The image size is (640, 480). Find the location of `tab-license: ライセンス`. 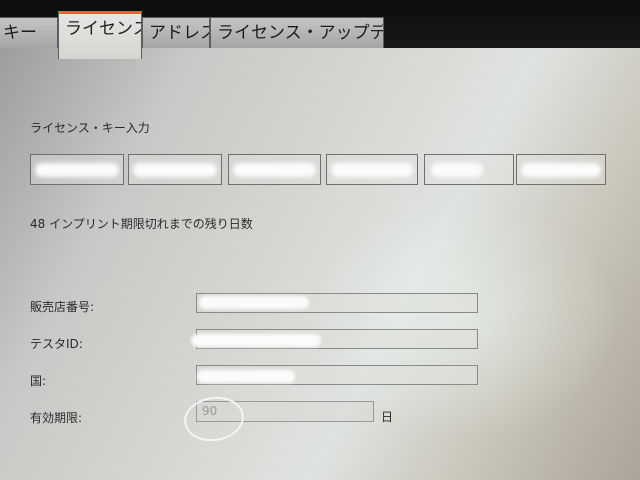

tab-license: ライセンス is located at coordinates (100, 35).